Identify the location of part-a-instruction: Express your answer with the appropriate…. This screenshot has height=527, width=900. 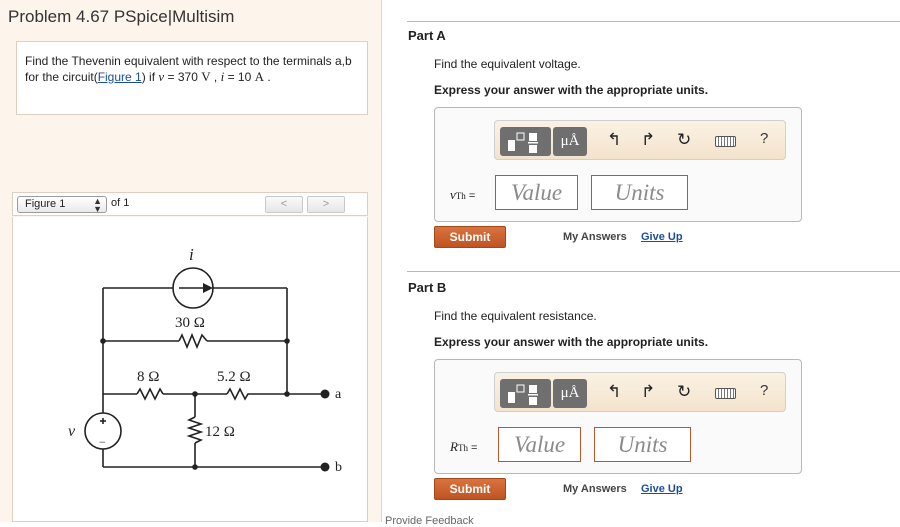
(571, 90).